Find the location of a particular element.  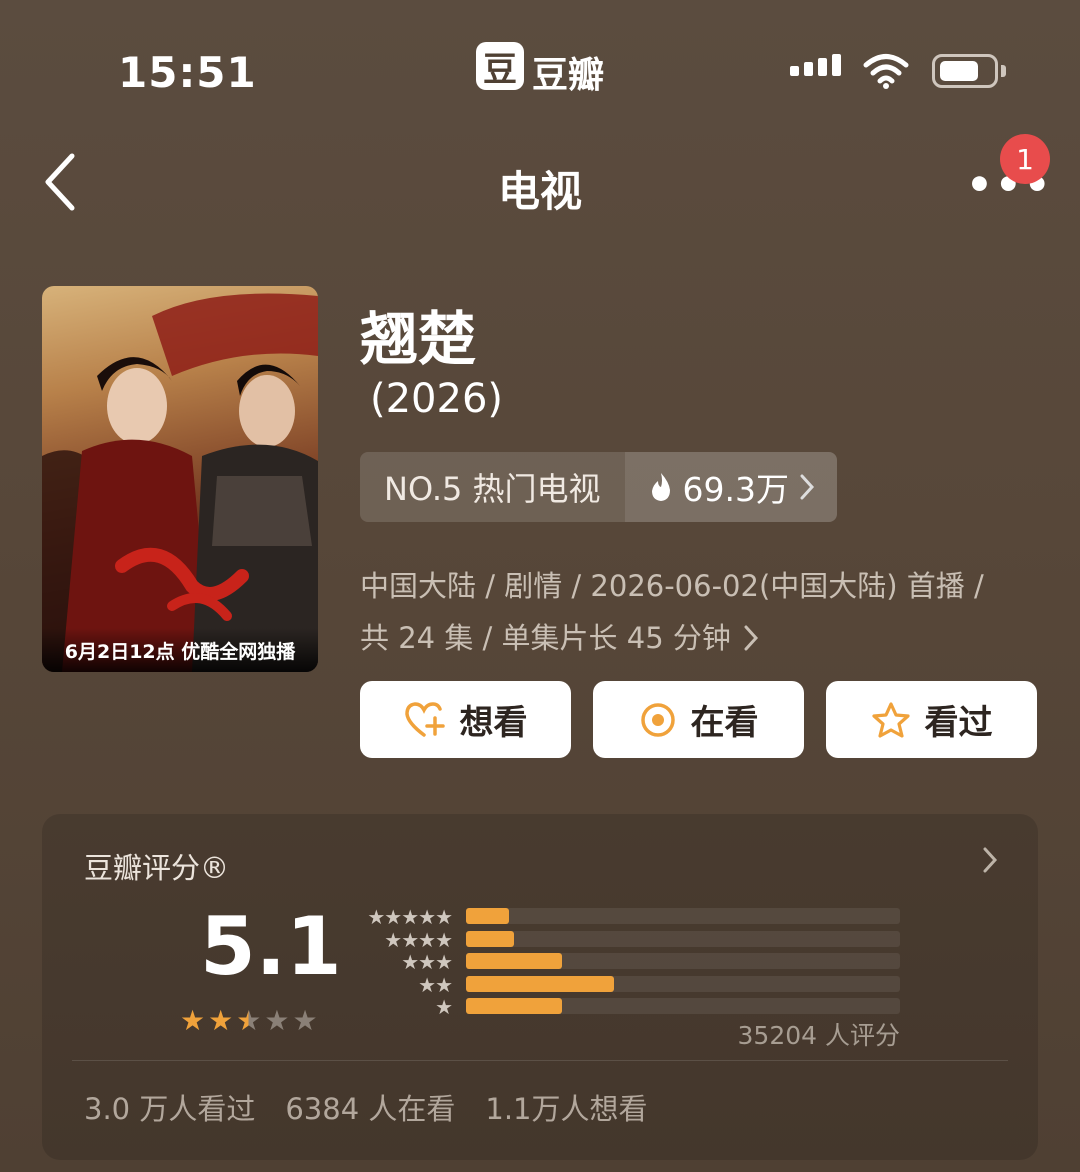

want-count: 1.1万人想看 is located at coordinates (566, 1107).